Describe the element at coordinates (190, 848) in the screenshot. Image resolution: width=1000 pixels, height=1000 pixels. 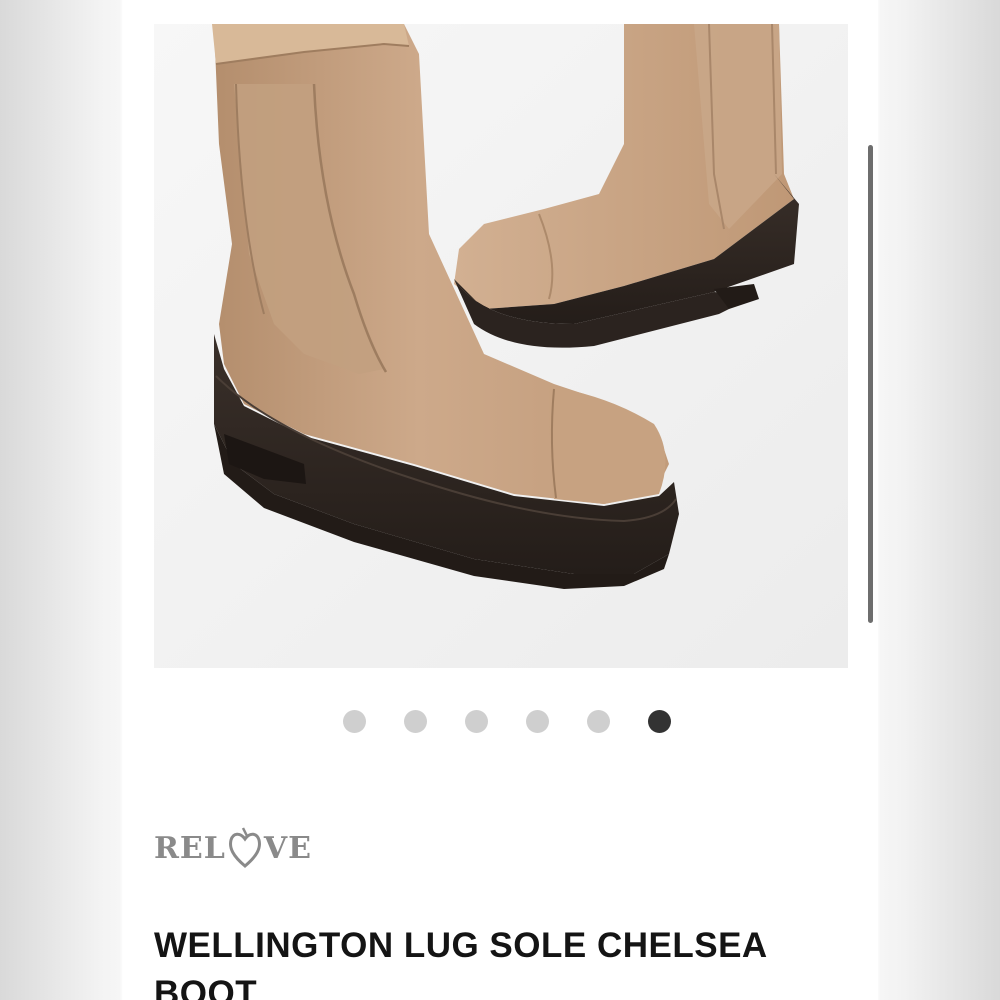
I see `brand-logo-text-start: REL` at that location.